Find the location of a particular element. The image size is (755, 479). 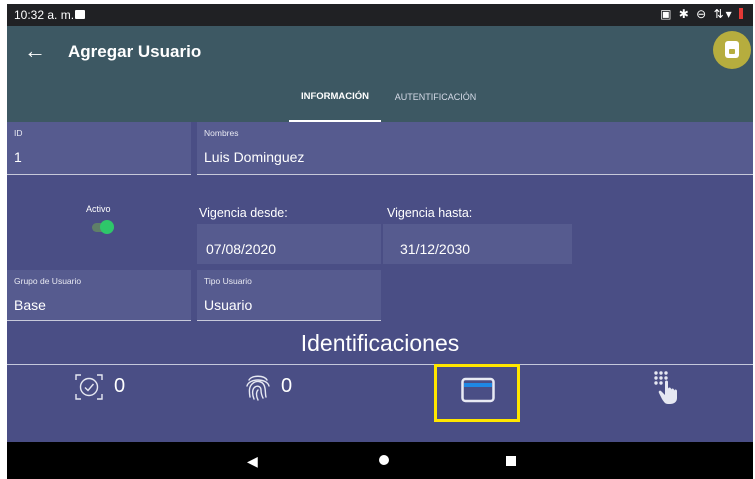

system-icons: ▣ ✱ ⊖ ⇅▾ is located at coordinates (701, 14).